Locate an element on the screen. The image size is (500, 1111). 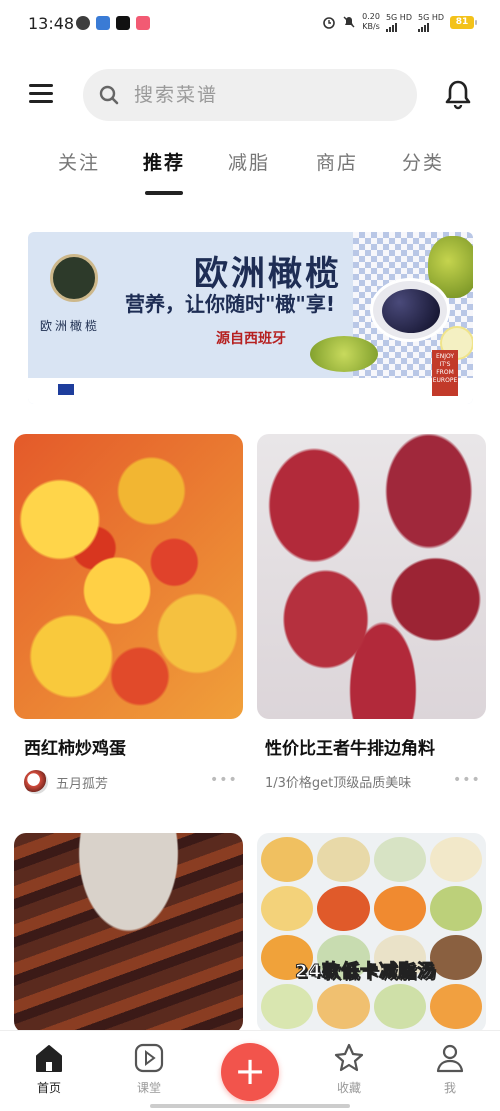
profile-icon is located at coordinates (450, 1058).